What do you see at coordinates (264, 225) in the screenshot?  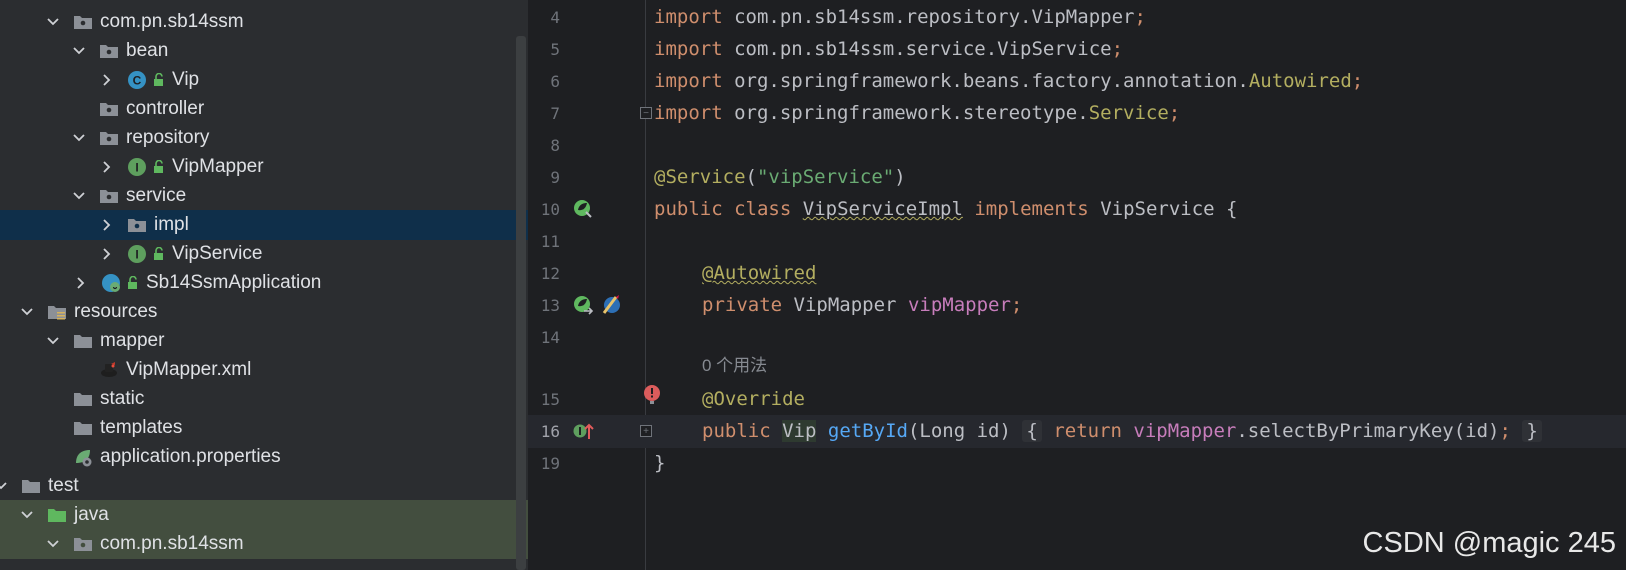 I see `tree-item-impl: impl` at bounding box center [264, 225].